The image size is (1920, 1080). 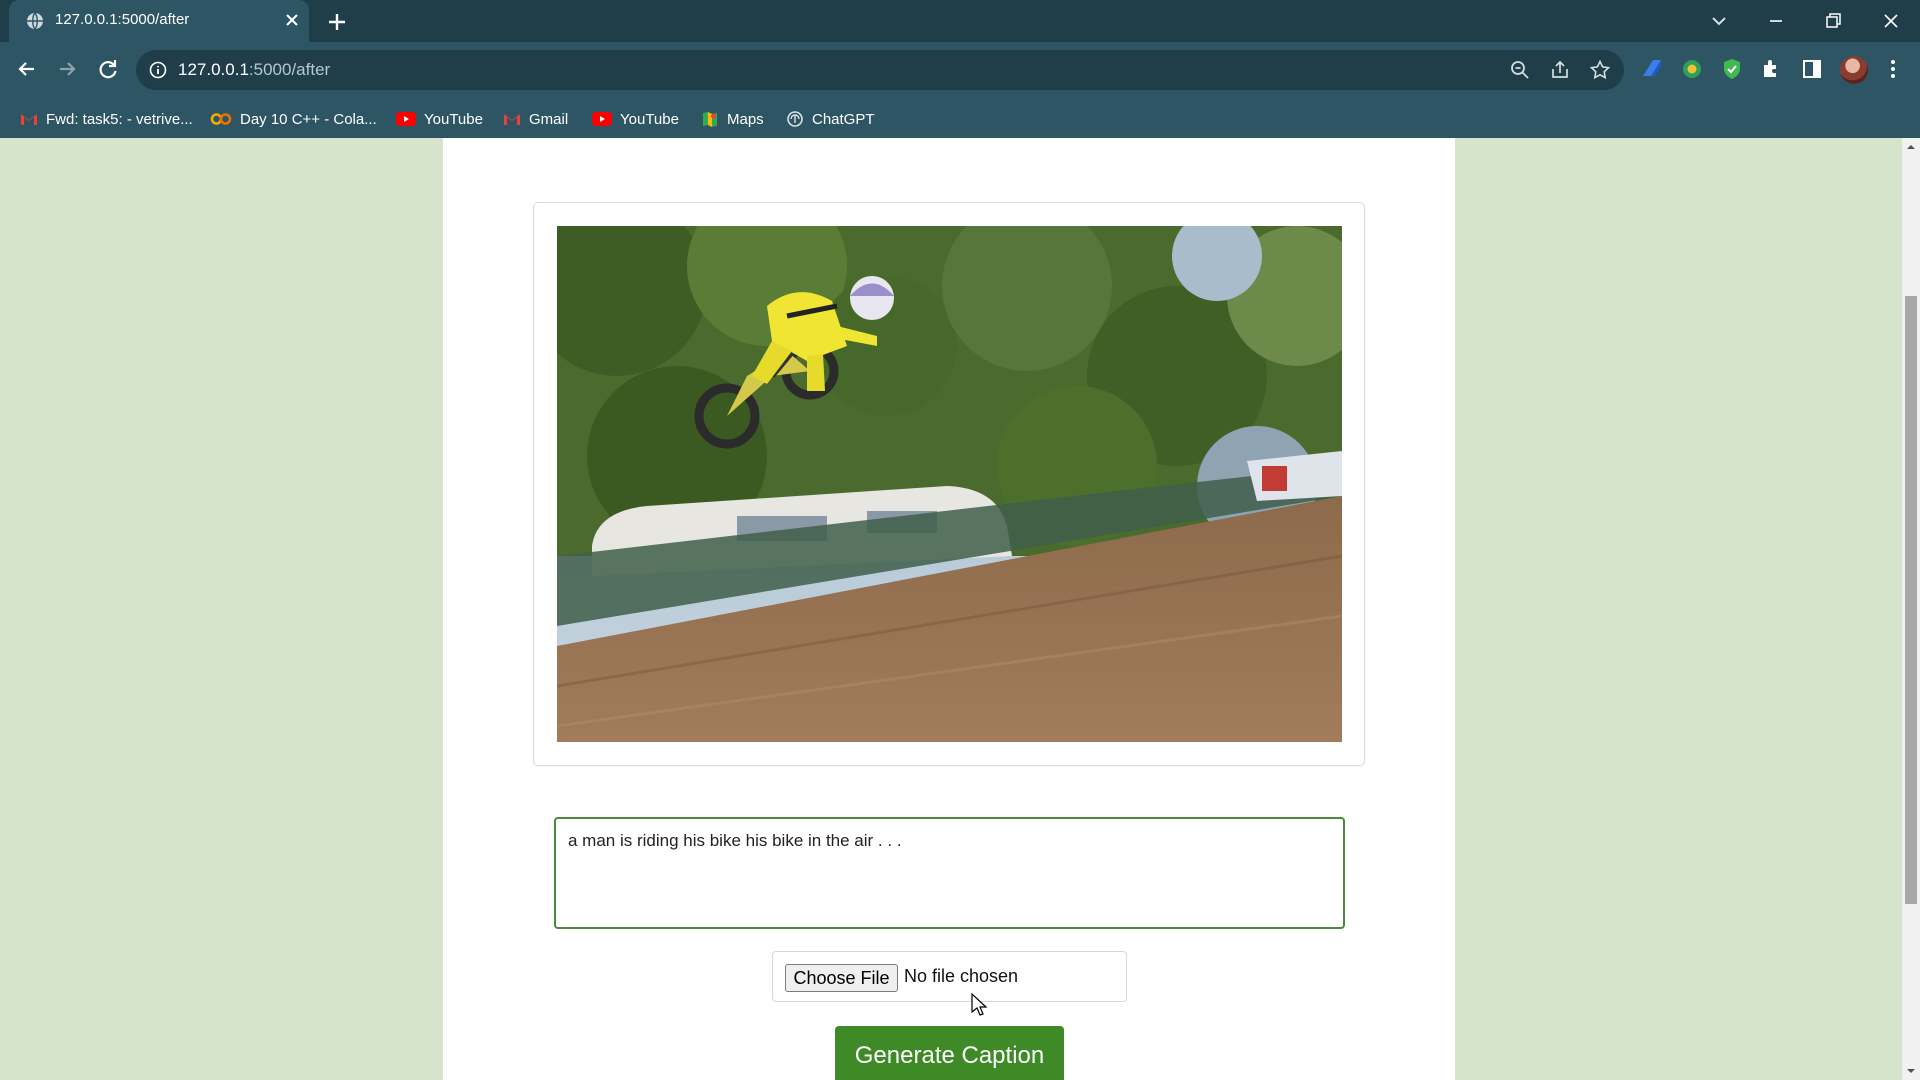 I want to click on extensions-puzzle-icon, so click(x=1772, y=69).